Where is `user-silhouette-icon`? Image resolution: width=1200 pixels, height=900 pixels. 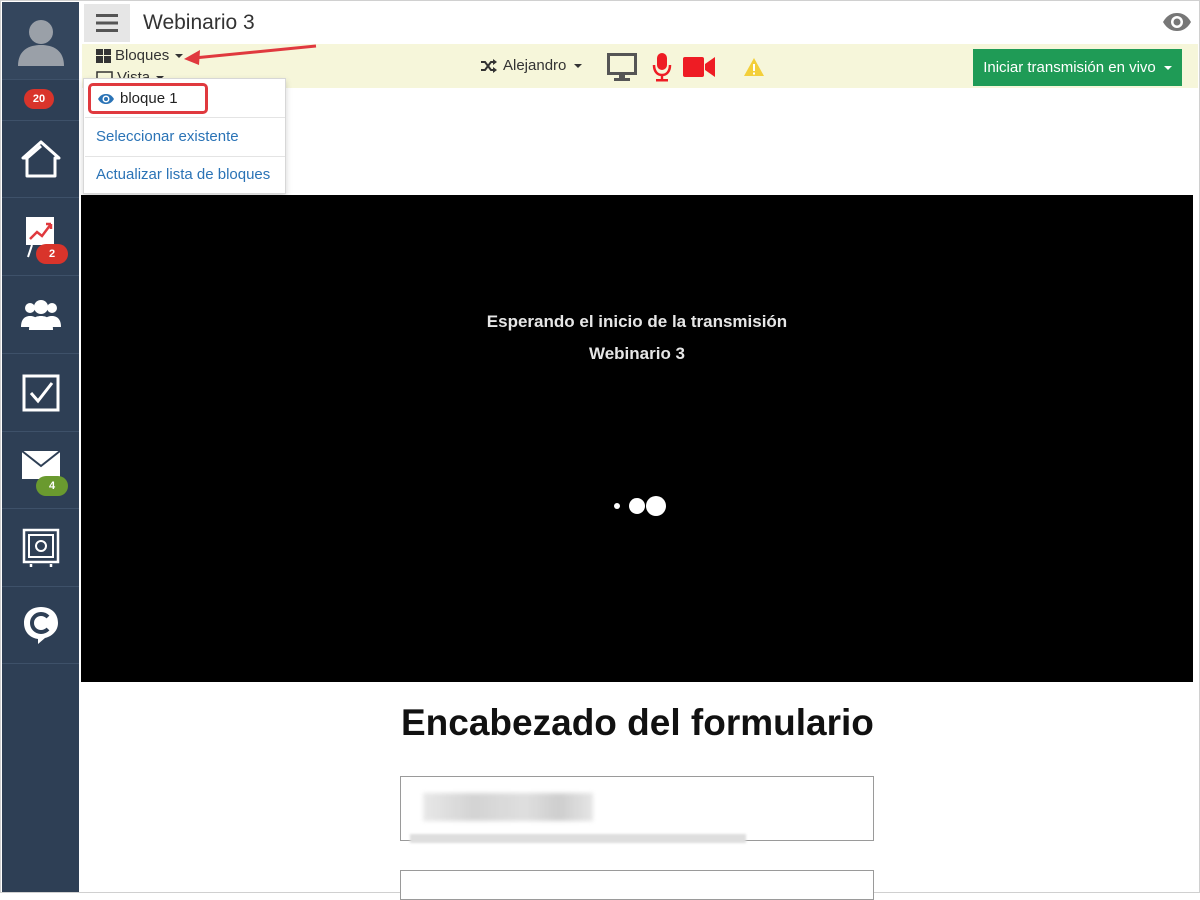 user-silhouette-icon is located at coordinates (40, 42).